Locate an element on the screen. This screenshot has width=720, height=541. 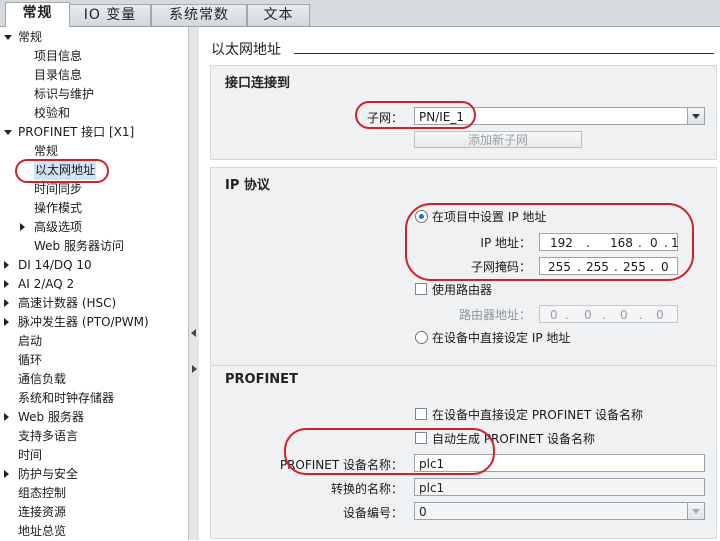
set-ip-in-project-label: 在项目中设置 IP 地址 is located at coordinates (489, 217).